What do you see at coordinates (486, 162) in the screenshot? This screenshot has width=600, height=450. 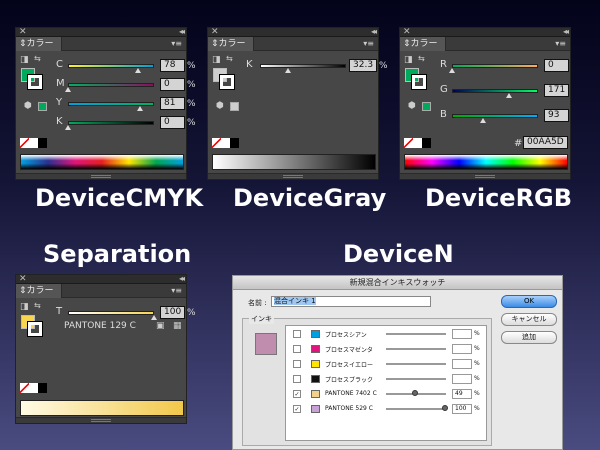 I see `rgb-spectrum-ramp` at bounding box center [486, 162].